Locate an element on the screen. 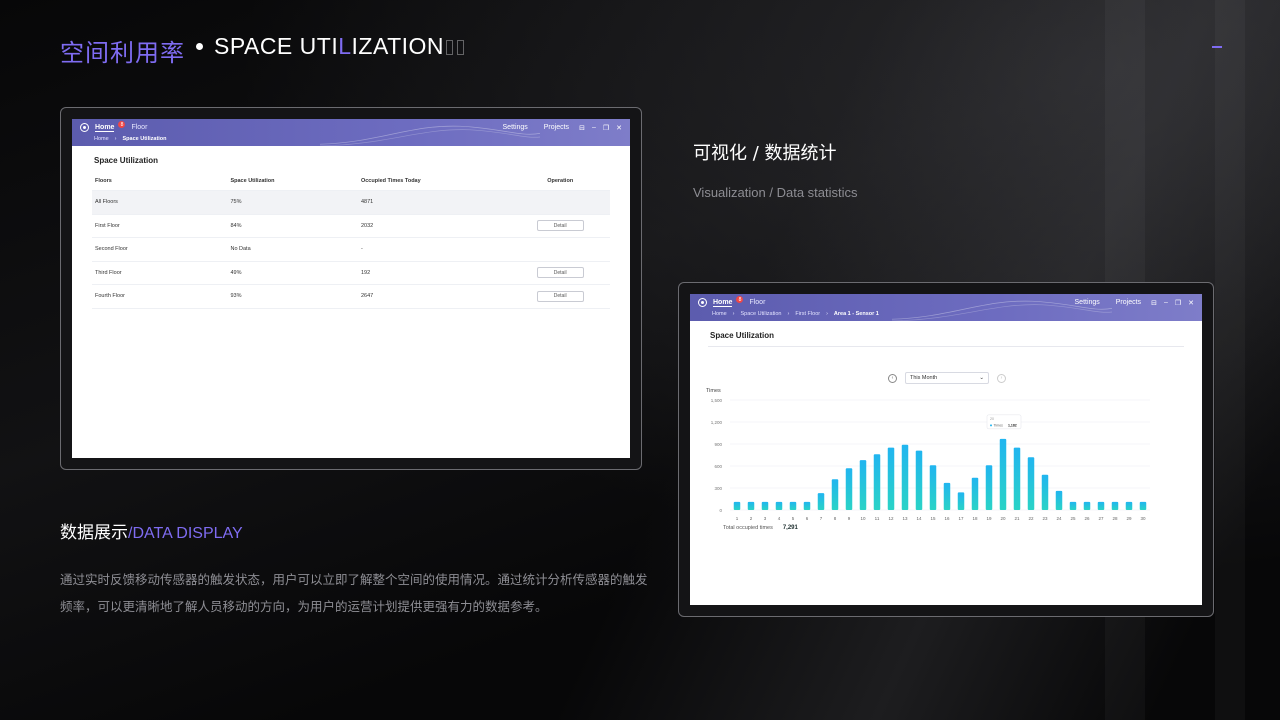 The width and height of the screenshot is (1280, 720). cell-util: 75% is located at coordinates (236, 202).